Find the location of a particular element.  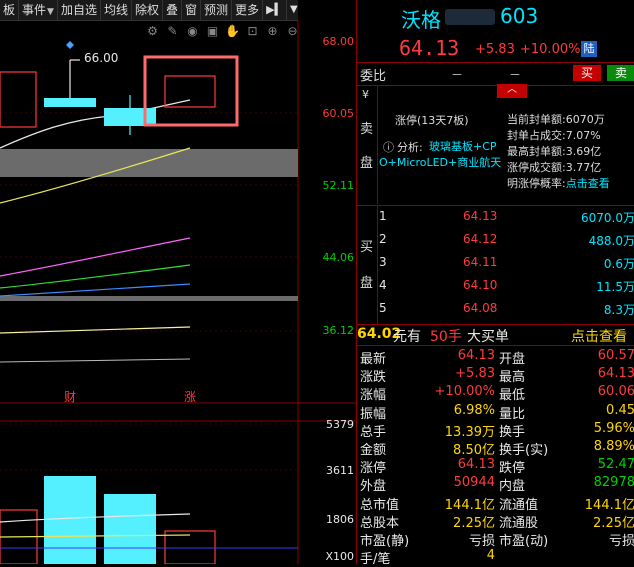

toolbar-item-forecast: 预测 is located at coordinates (217, 10).